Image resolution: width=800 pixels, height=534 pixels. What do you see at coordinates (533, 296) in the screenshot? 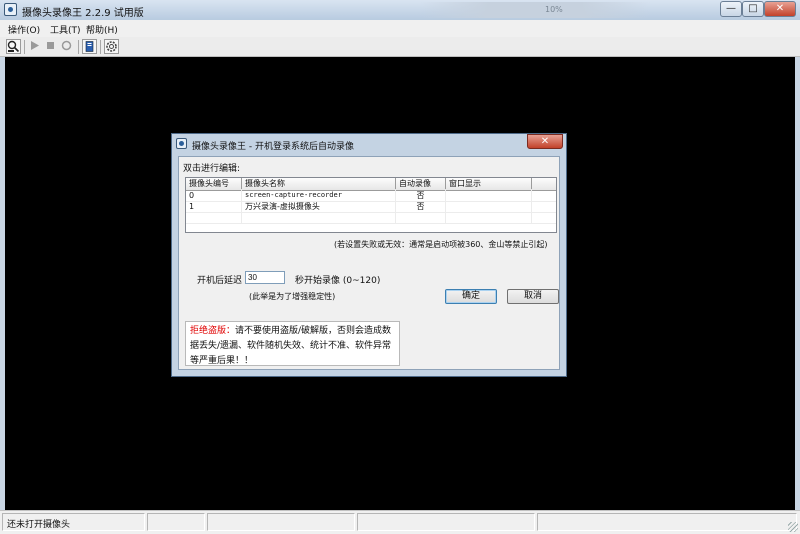
I see `cancel-button: 取消` at bounding box center [533, 296].